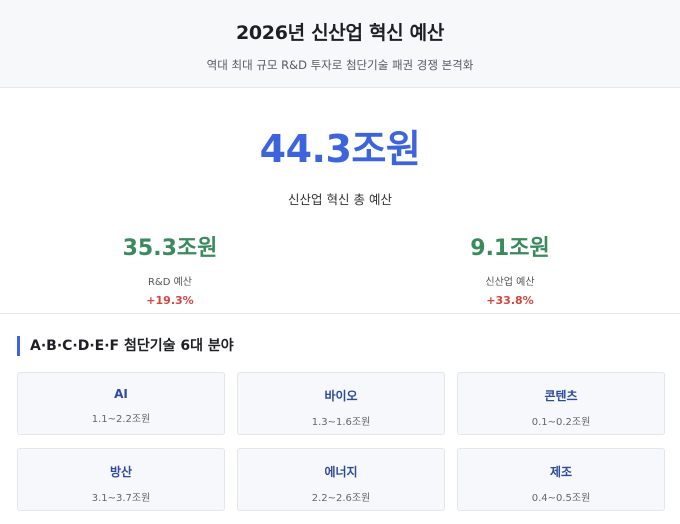 The height and width of the screenshot is (524, 680). Describe the element at coordinates (121, 472) in the screenshot. I see `field-card-name: 방산` at that location.